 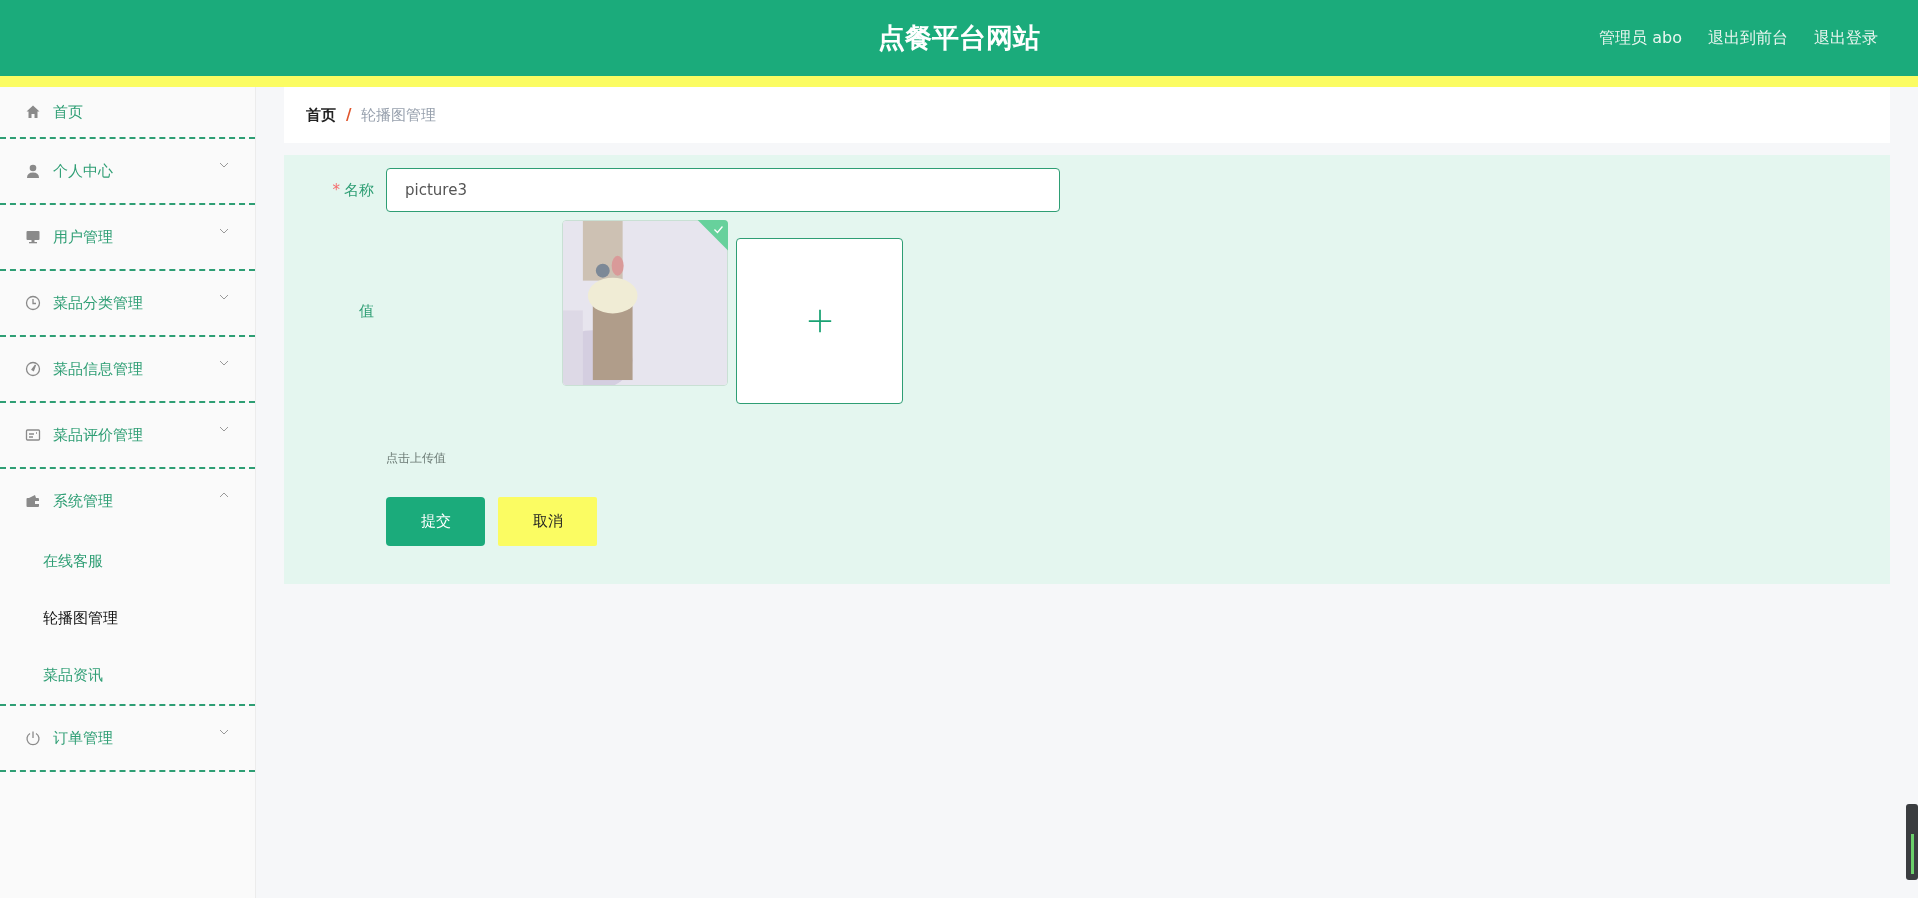 I want to click on site-title: 点餐平台网站, so click(x=959, y=38).